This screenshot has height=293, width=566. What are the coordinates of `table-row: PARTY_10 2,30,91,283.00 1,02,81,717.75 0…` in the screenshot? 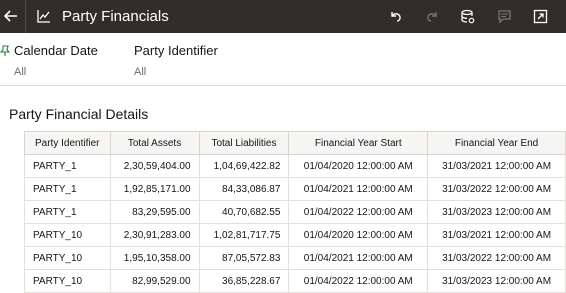 It's located at (295, 235).